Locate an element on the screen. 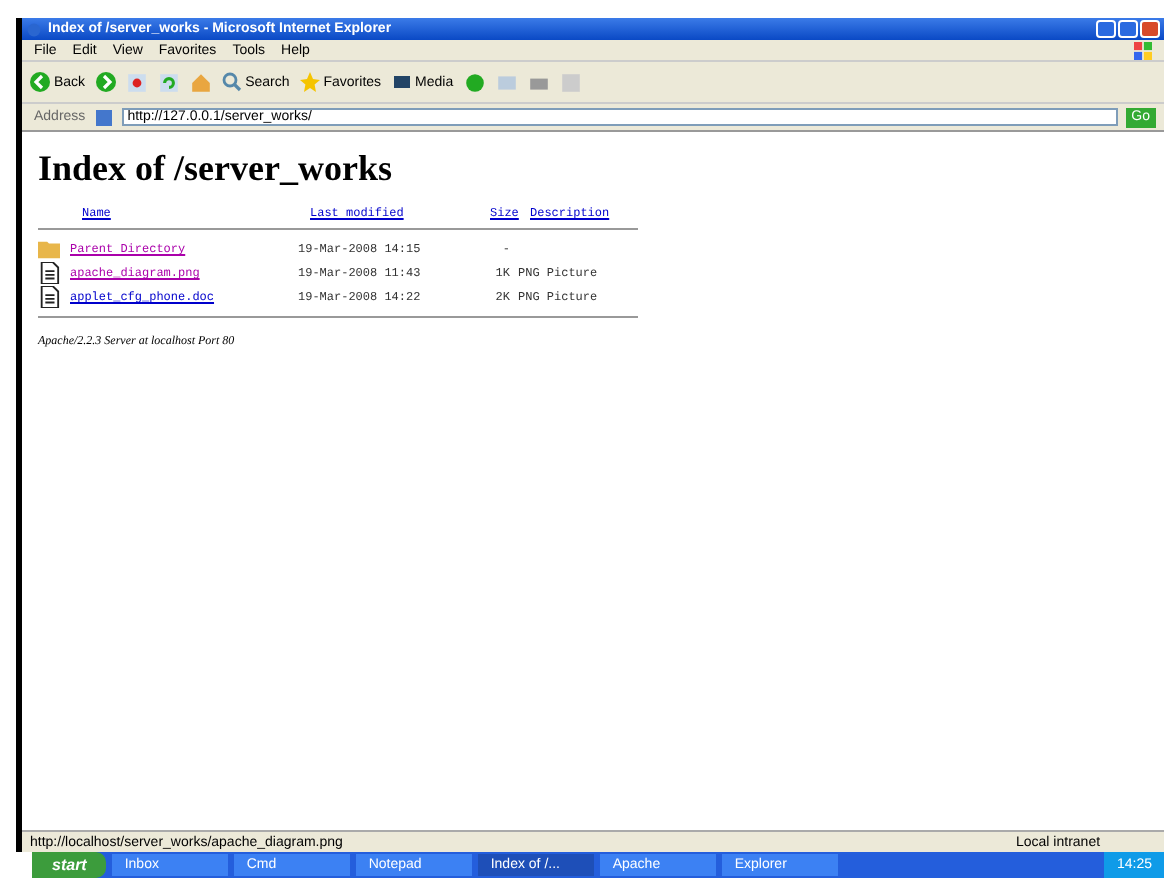  windows-flag-icon is located at coordinates (1143, 50).